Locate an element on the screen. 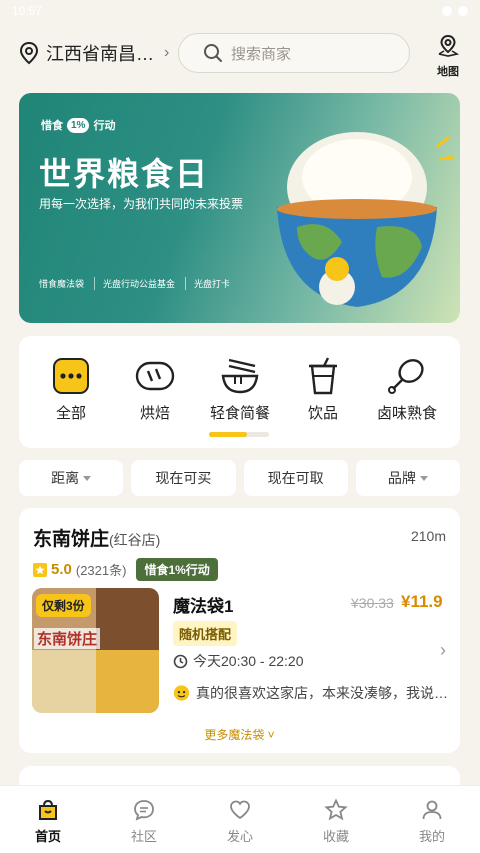  store-name-row: 东南饼庄(红谷店) is located at coordinates (96, 537).